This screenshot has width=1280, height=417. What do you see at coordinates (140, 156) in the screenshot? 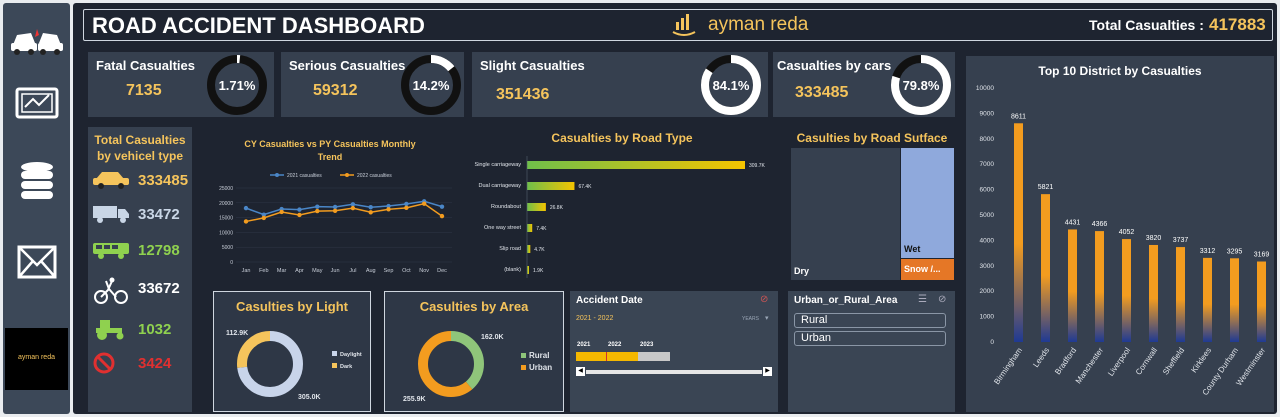
I see `vehicle-subtitle: by vehicel type` at bounding box center [140, 156].